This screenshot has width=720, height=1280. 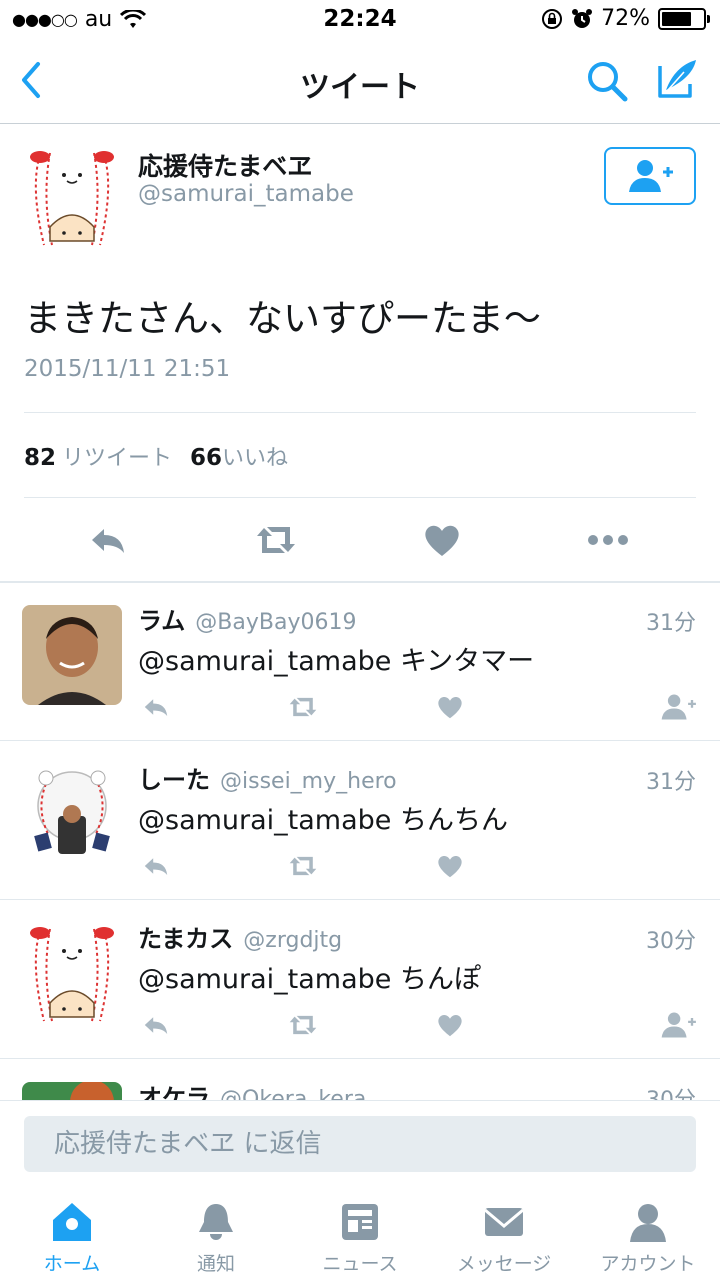 I want to click on author-name: 応援侍たまベヱ, so click(x=225, y=165).